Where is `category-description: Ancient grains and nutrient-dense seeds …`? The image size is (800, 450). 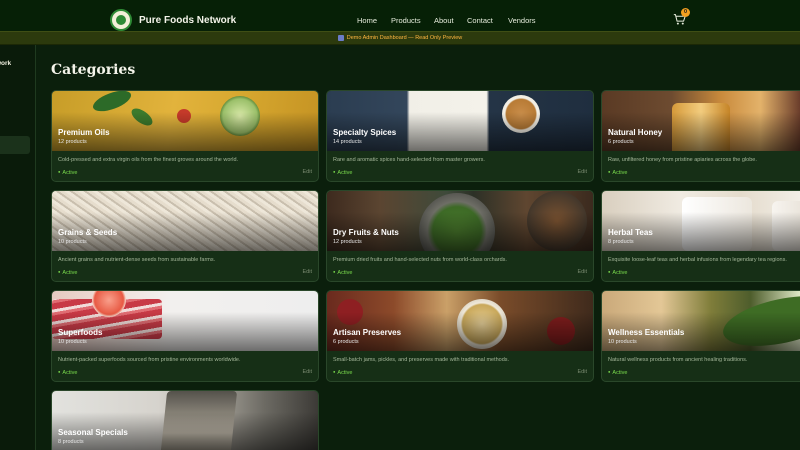 category-description: Ancient grains and nutrient-dense seeds … is located at coordinates (137, 260).